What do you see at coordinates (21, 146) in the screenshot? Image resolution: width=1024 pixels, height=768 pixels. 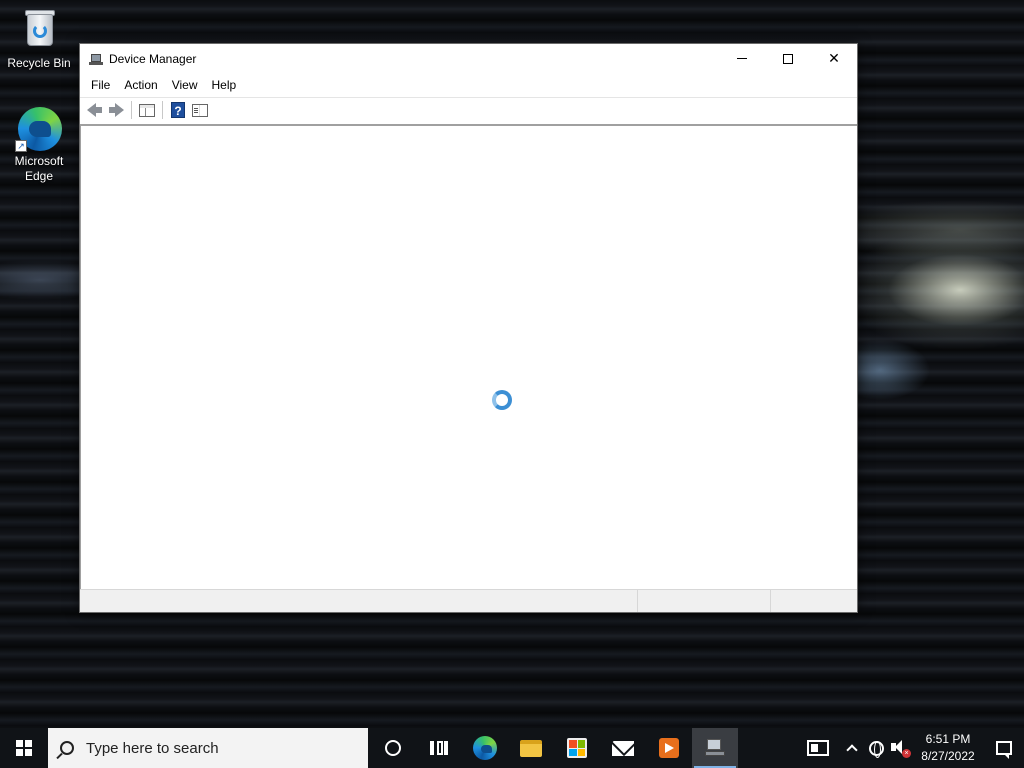 I see `shortcut-arrow-icon: ↗` at bounding box center [21, 146].